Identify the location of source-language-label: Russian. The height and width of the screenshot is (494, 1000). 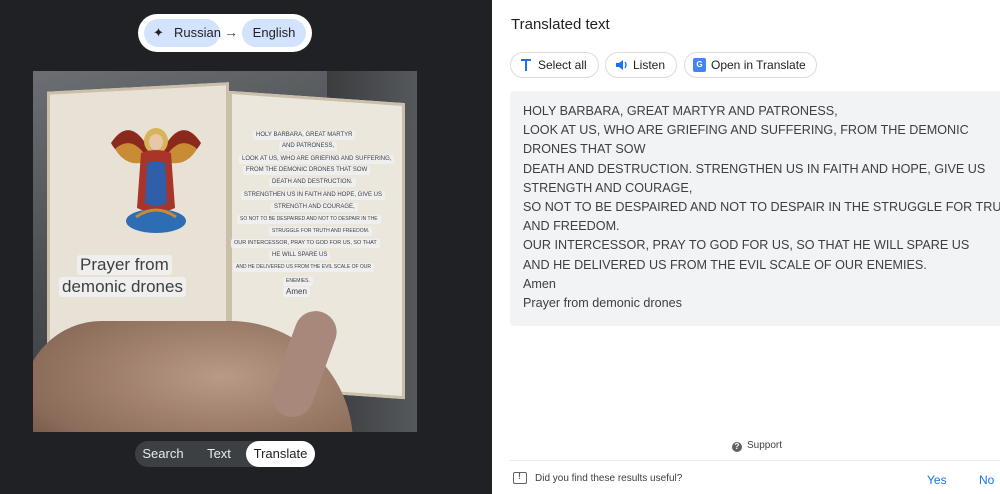
(197, 32).